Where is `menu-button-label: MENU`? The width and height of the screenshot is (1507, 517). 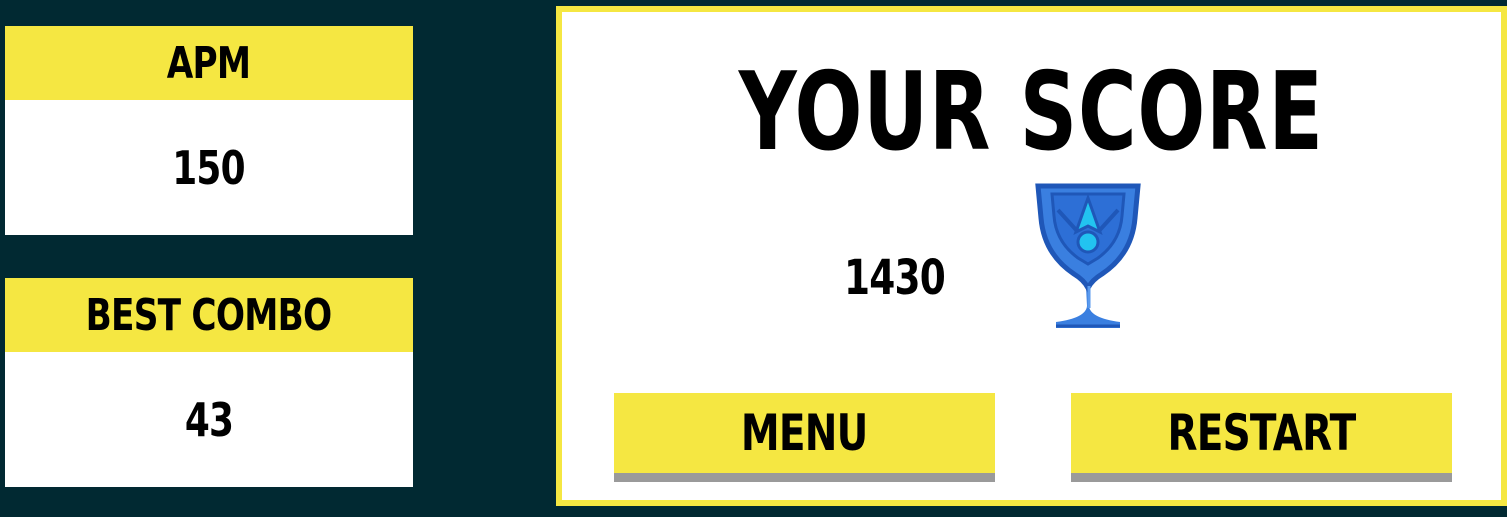
menu-button-label: MENU is located at coordinates (804, 433).